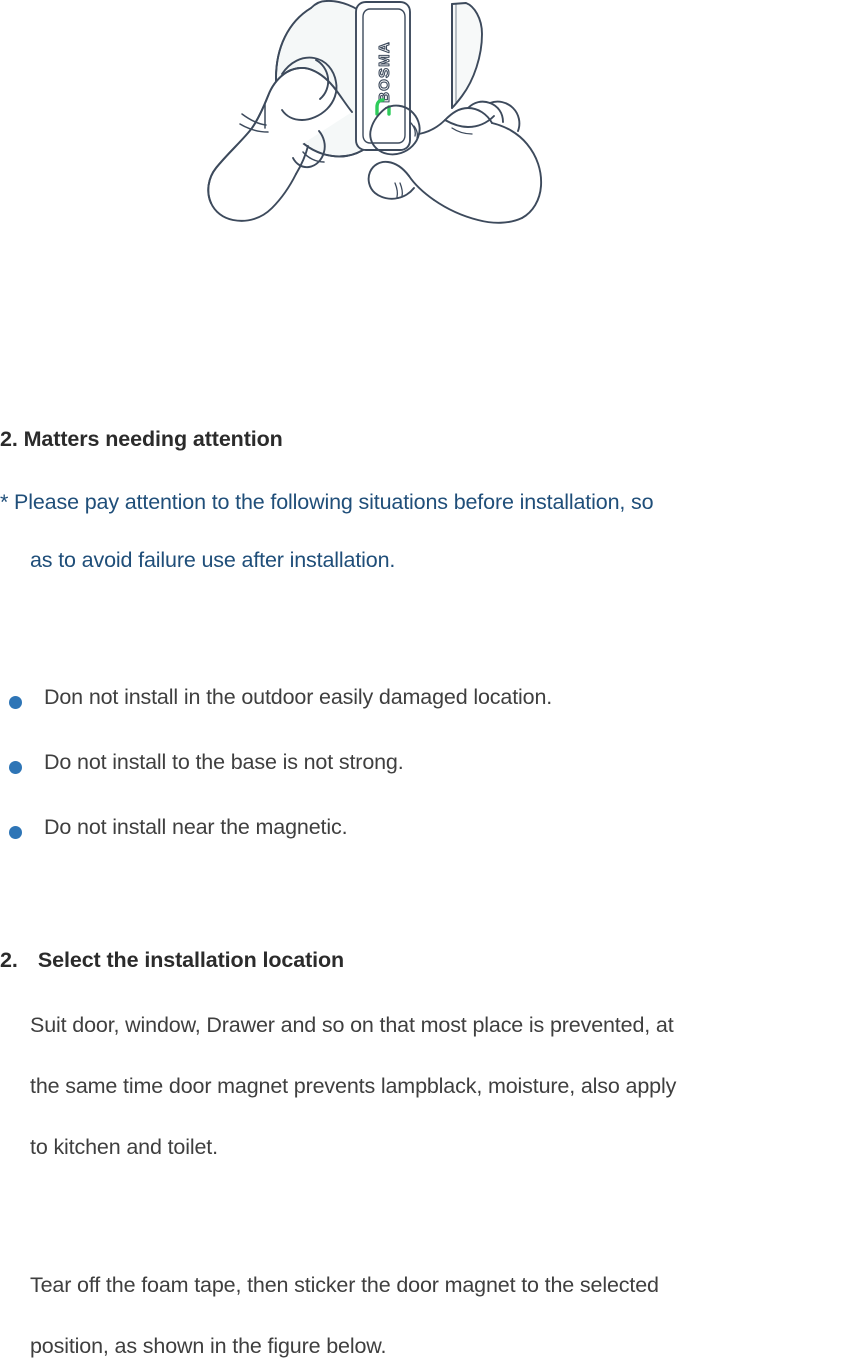  I want to click on heading-matters-needing-attention: 2. Matters needing attention, so click(425, 439).